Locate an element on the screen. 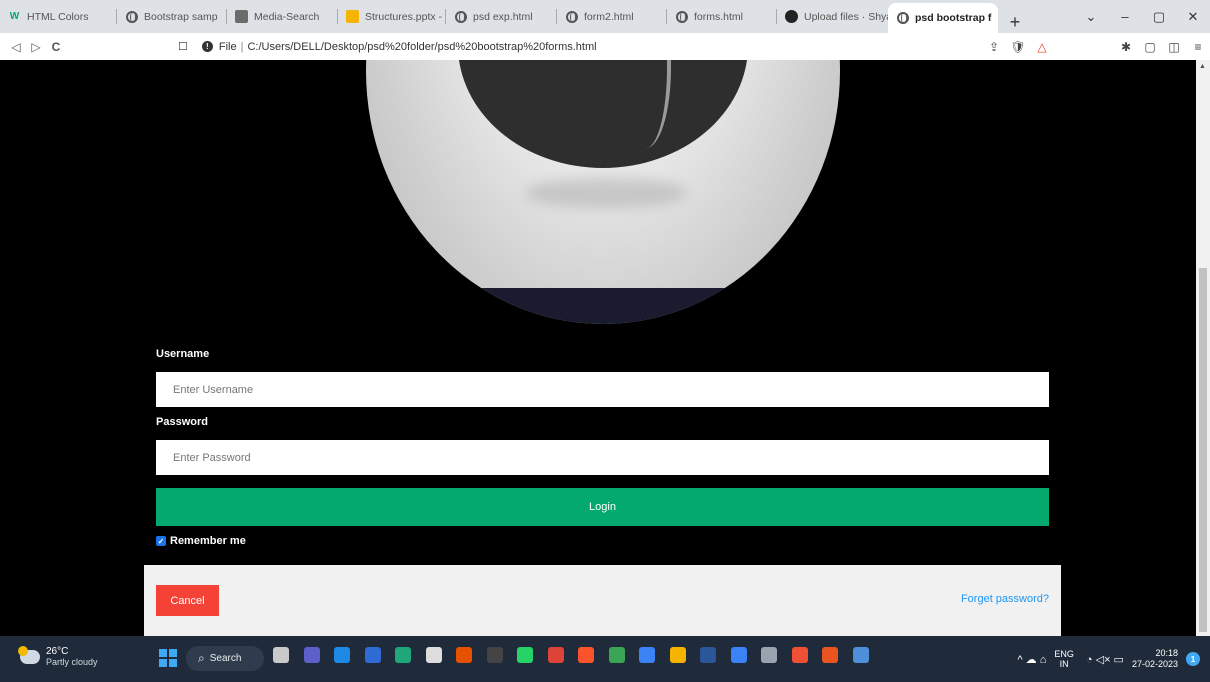 Image resolution: width=1210 pixels, height=682 pixels. avatar-shadow is located at coordinates (606, 193).